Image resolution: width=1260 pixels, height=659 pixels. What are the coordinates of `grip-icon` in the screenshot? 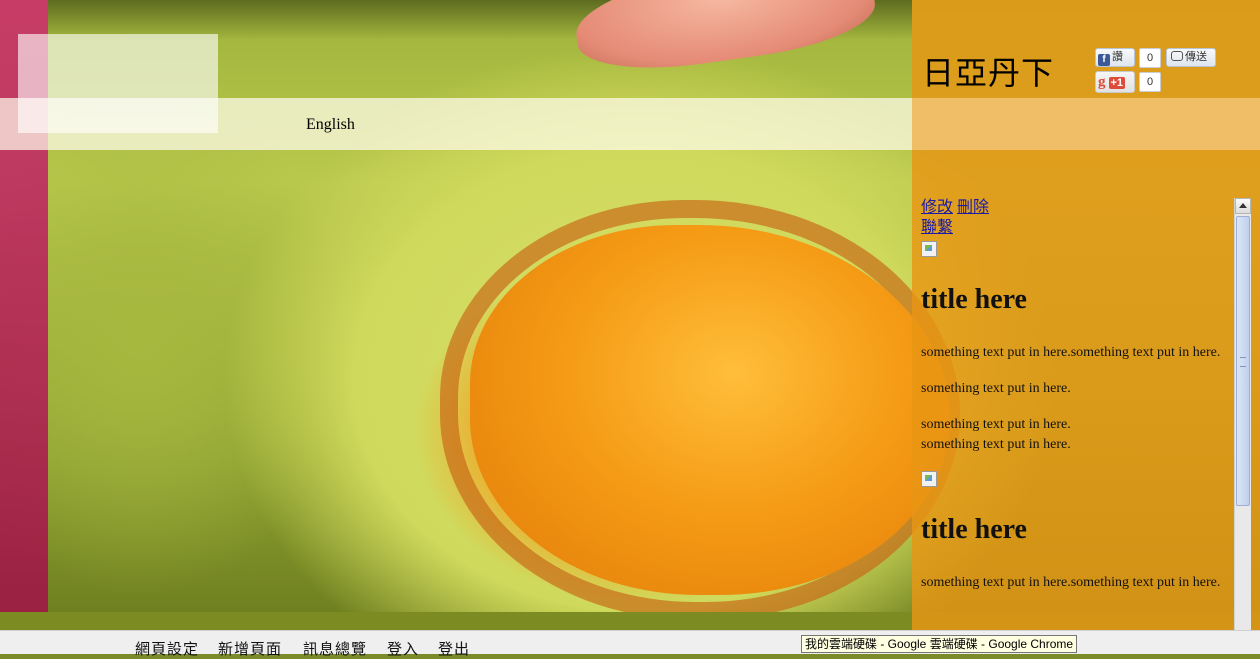 It's located at (1243, 362).